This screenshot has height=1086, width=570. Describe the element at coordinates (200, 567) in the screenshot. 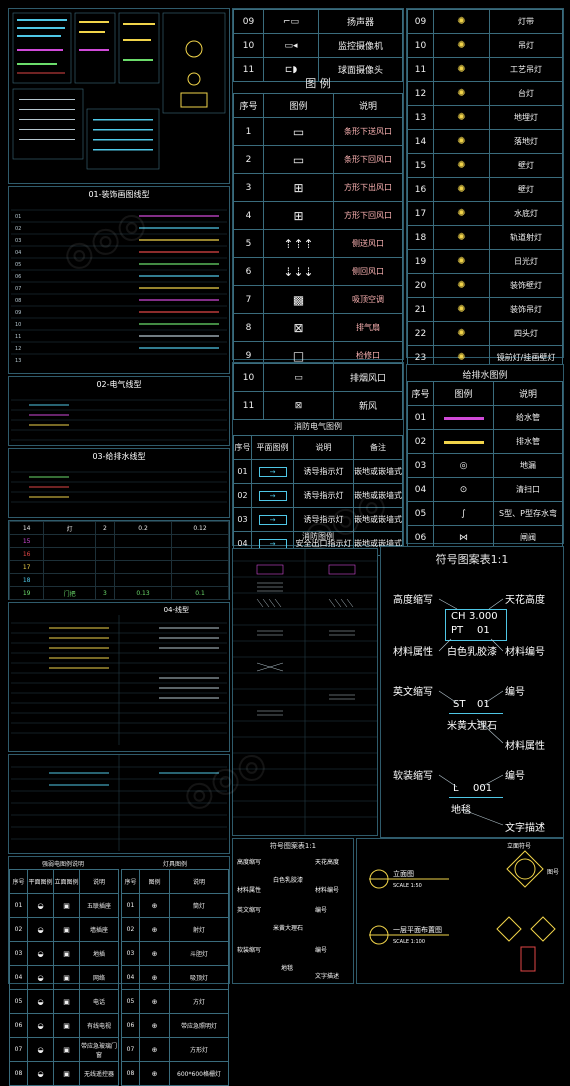

I see `small-c` at that location.